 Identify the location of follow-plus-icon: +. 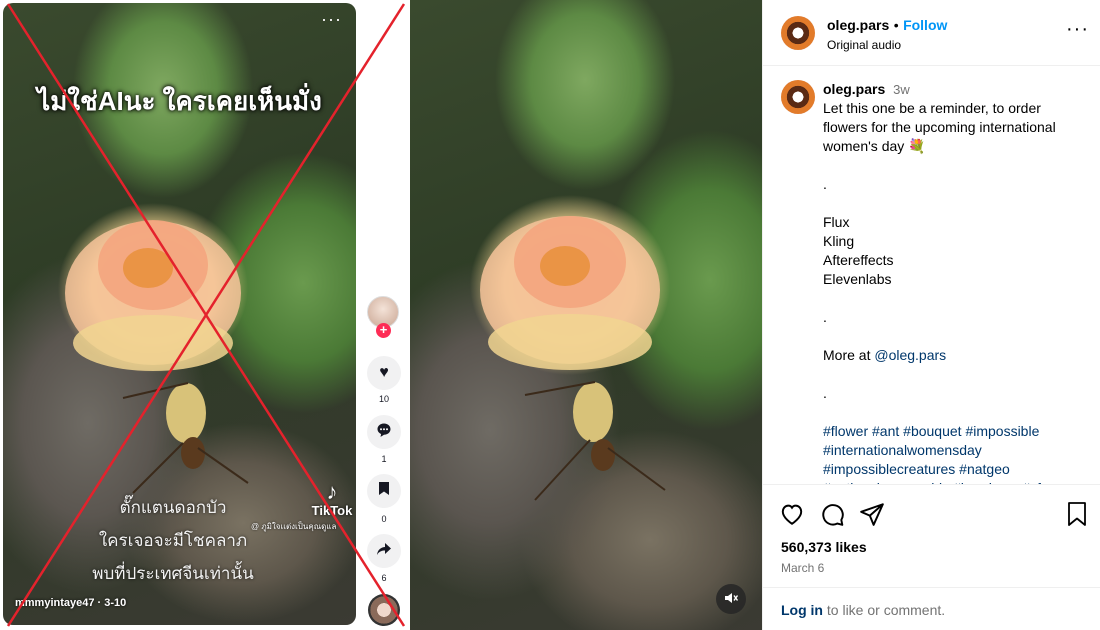
(383, 330).